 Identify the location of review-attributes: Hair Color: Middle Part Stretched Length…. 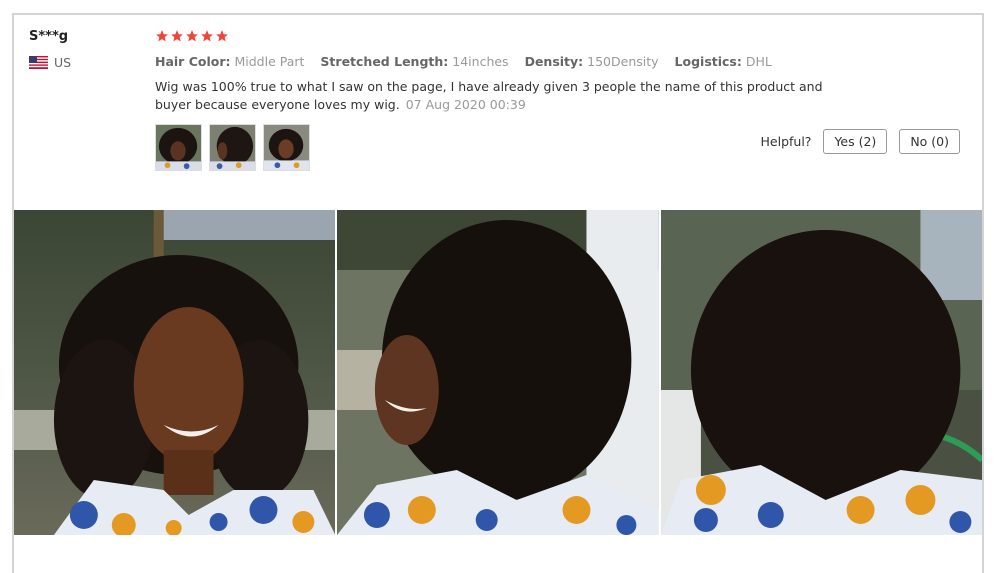
(469, 61).